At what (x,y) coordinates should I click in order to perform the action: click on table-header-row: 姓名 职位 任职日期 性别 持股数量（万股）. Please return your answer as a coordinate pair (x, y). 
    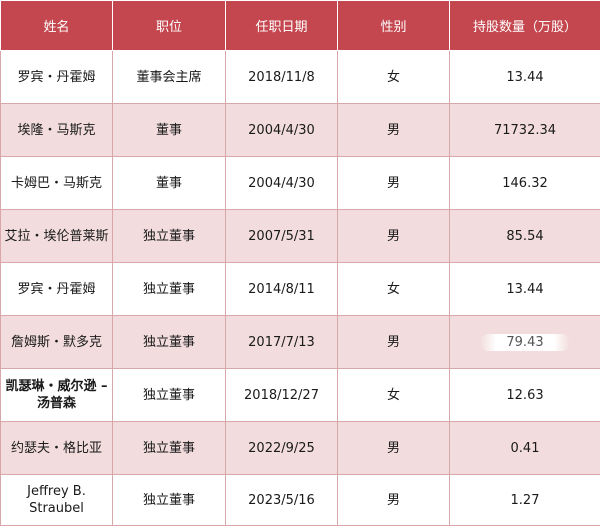
    Looking at the image, I should click on (300, 25).